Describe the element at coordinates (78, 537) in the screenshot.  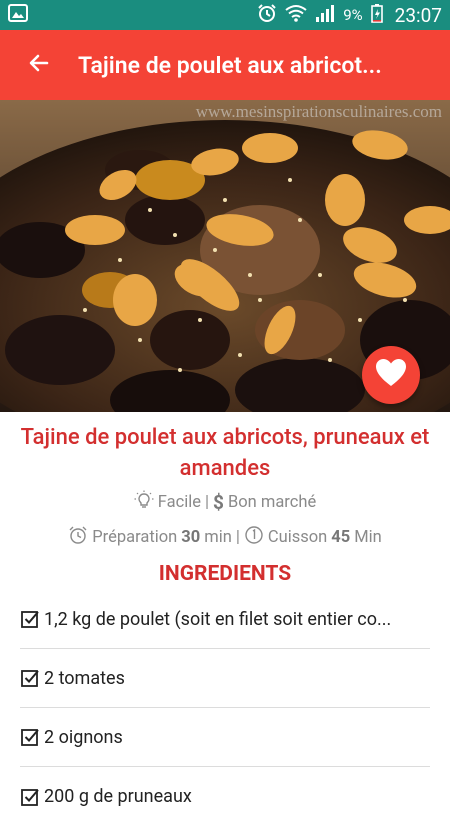
I see `alarm-clock-icon` at that location.